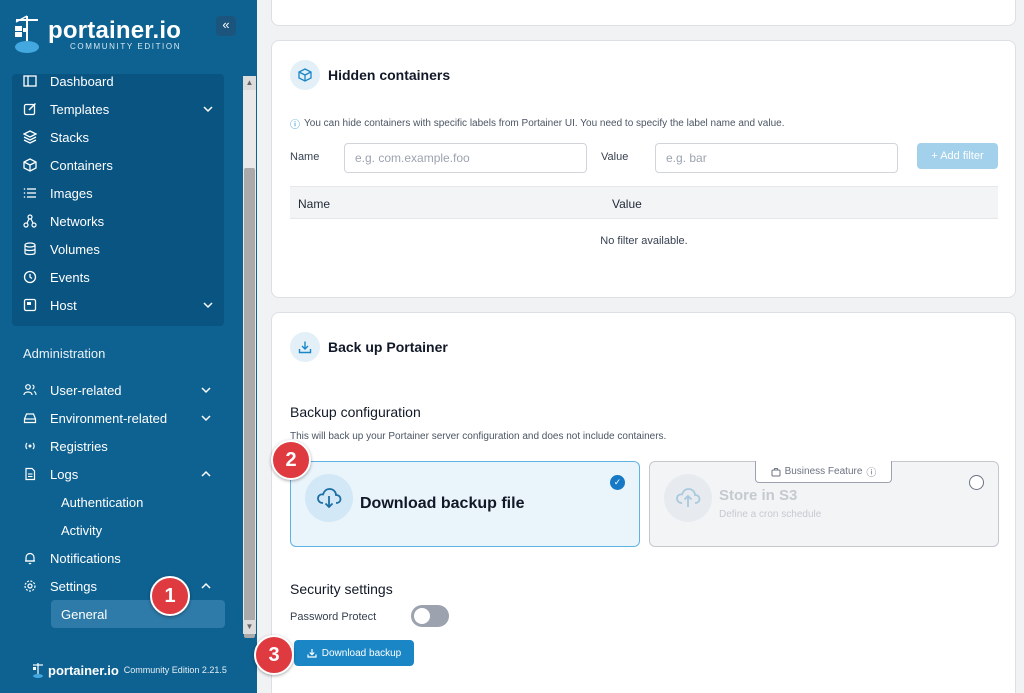 The image size is (1024, 693). Describe the element at coordinates (30, 277) in the screenshot. I see `clock-icon` at that location.